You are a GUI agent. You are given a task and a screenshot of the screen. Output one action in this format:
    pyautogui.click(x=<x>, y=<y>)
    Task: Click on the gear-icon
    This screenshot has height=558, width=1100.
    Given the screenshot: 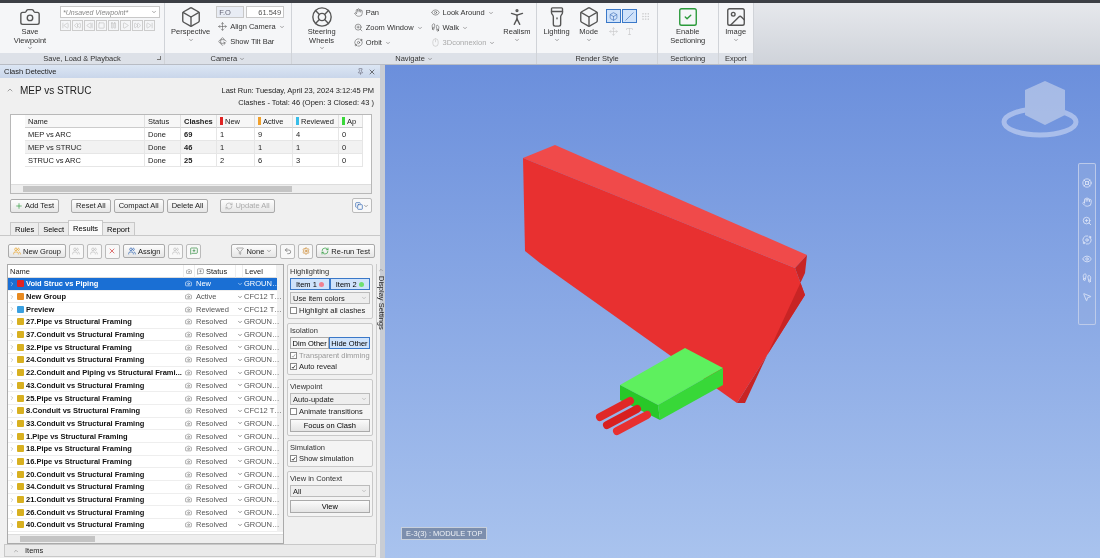 What is the action you would take?
    pyautogui.click(x=305, y=251)
    